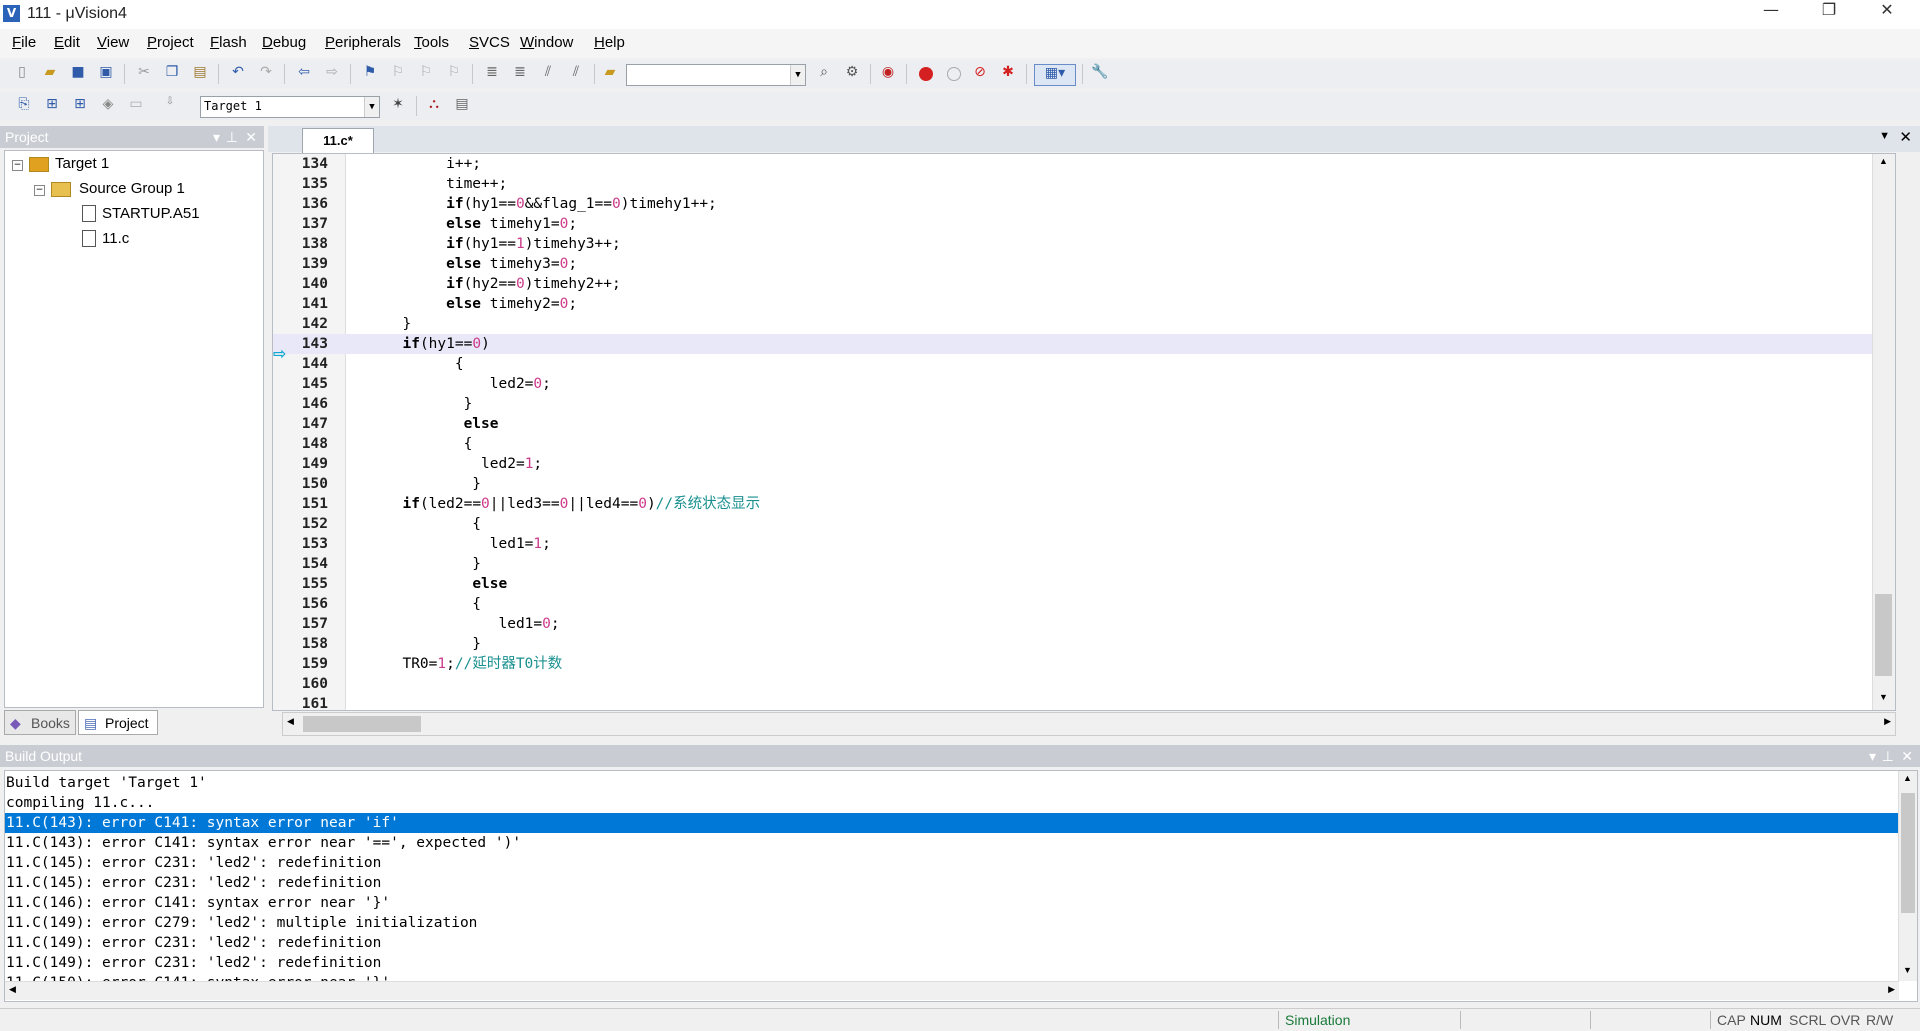 This screenshot has height=1031, width=1920. What do you see at coordinates (332, 74) in the screenshot?
I see `nav-forward-icon: ⇨` at bounding box center [332, 74].